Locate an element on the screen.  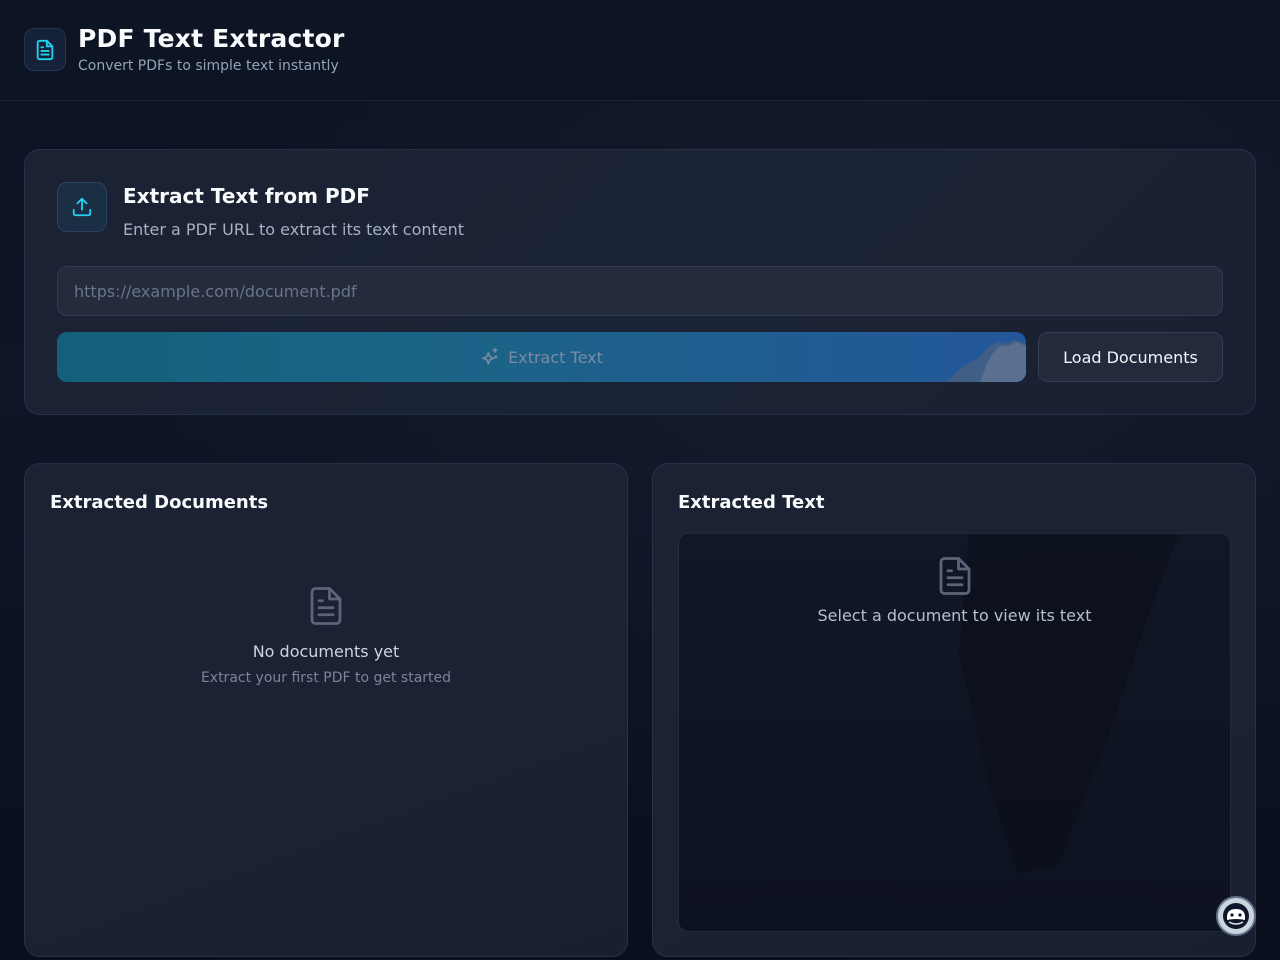
app-subtitle: Convert PDFs to simple text instantly is located at coordinates (208, 66).